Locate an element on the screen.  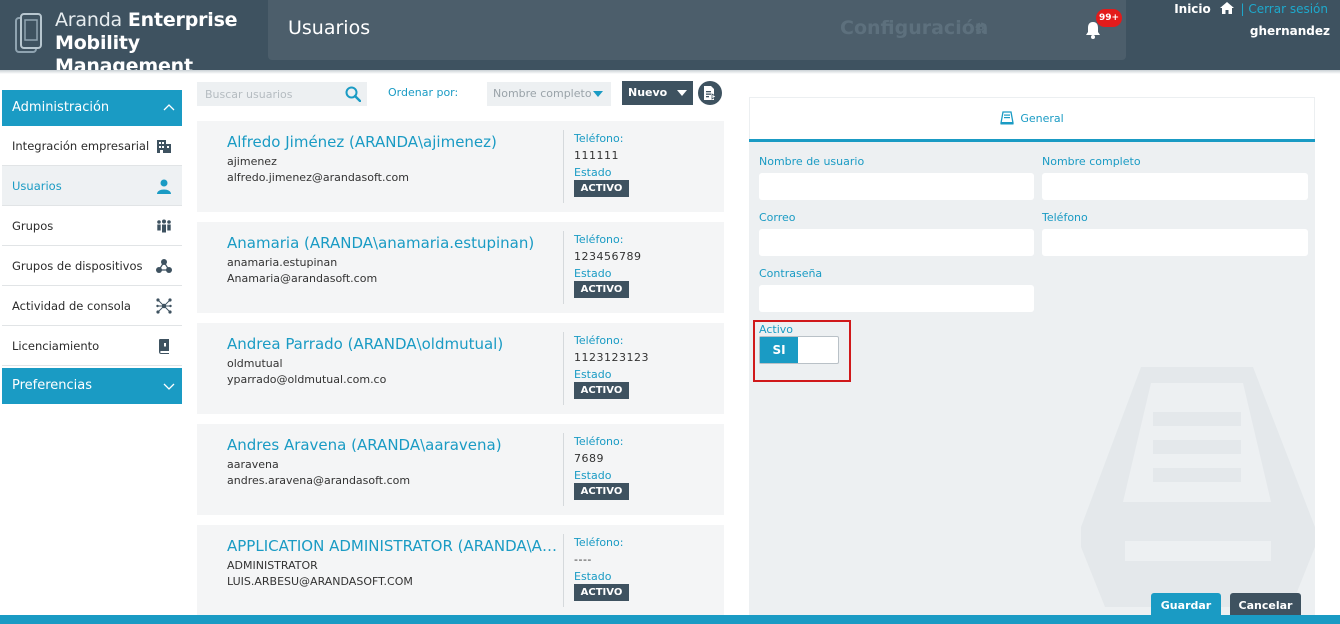
user-card-name: Anamaria (ARANDA\anamaria.estupinan) is located at coordinates (392, 243).